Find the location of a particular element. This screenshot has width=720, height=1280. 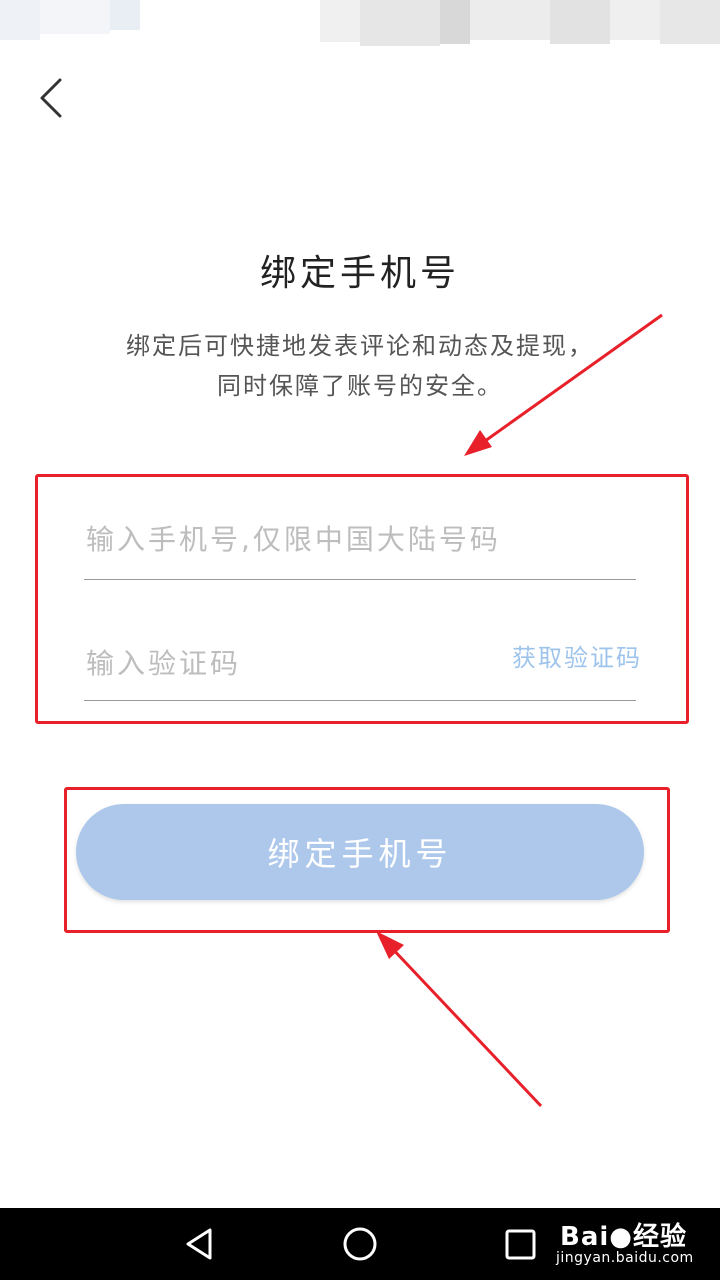

triangle-back-icon is located at coordinates (199, 1244).